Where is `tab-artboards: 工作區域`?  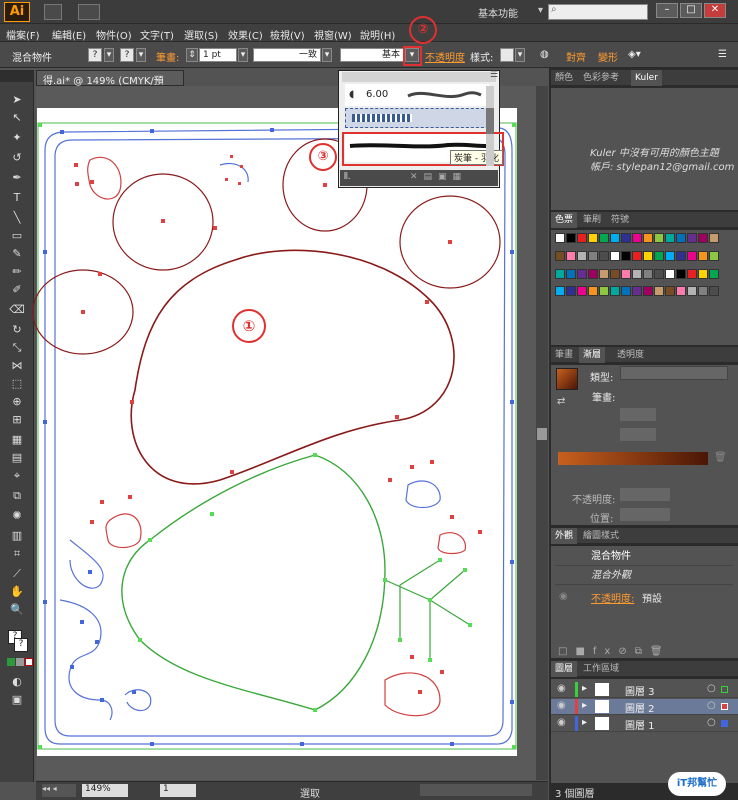 tab-artboards: 工作區域 is located at coordinates (601, 669).